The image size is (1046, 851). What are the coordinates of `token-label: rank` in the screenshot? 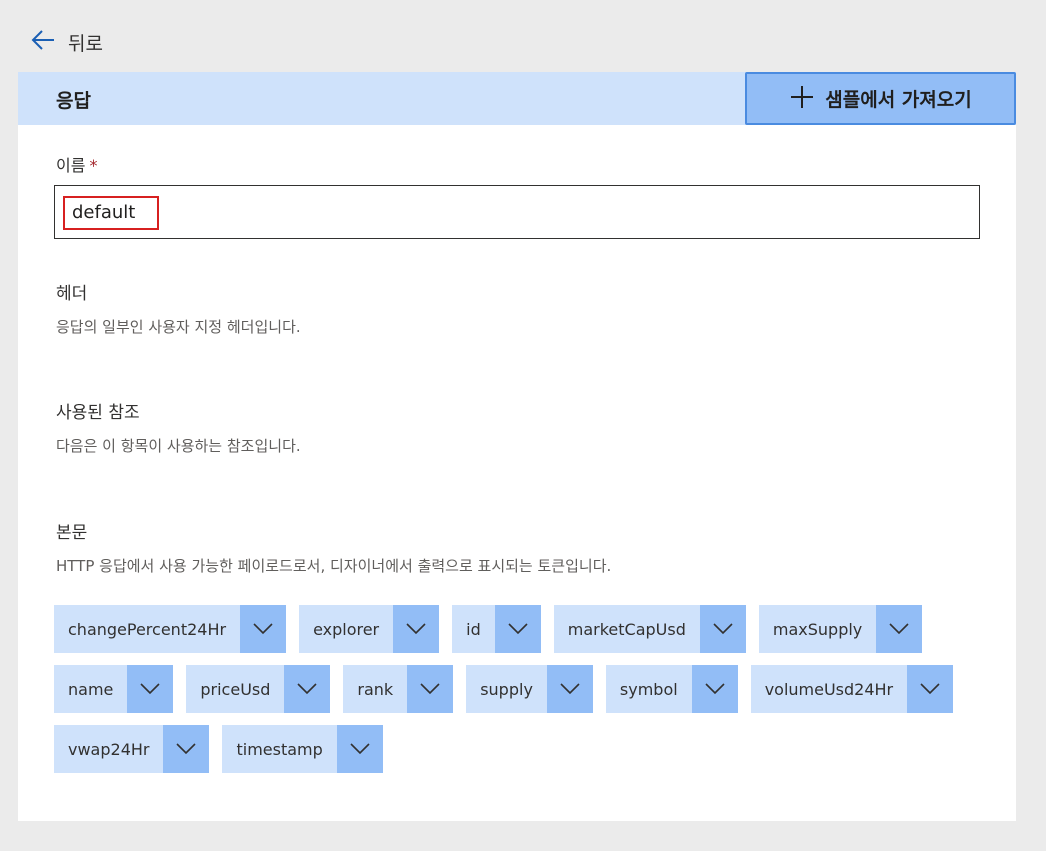 It's located at (375, 689).